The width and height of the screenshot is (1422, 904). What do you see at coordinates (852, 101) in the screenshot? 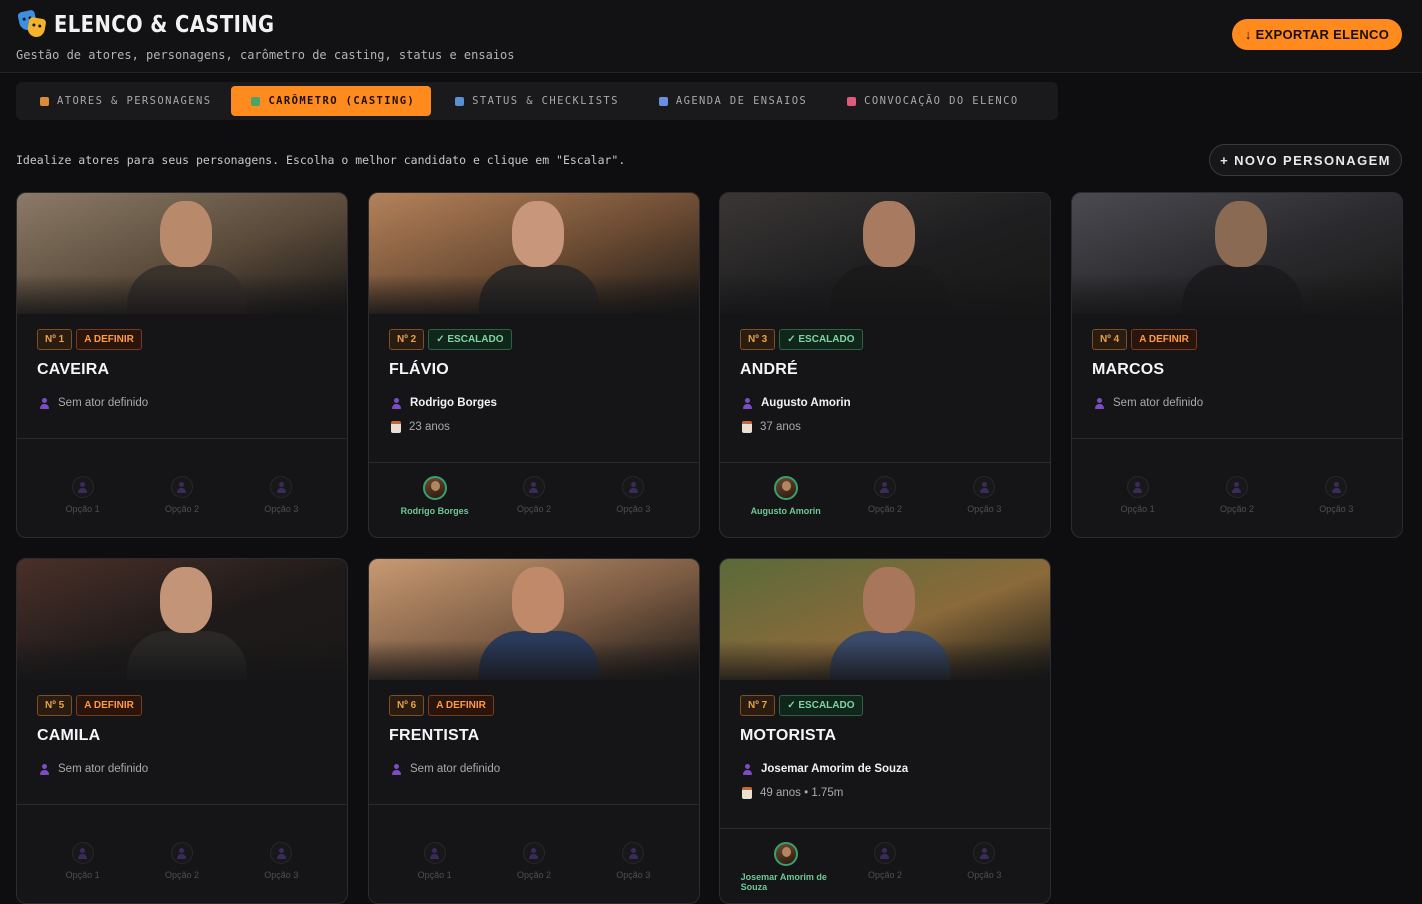
I see `megaphone-icon` at bounding box center [852, 101].